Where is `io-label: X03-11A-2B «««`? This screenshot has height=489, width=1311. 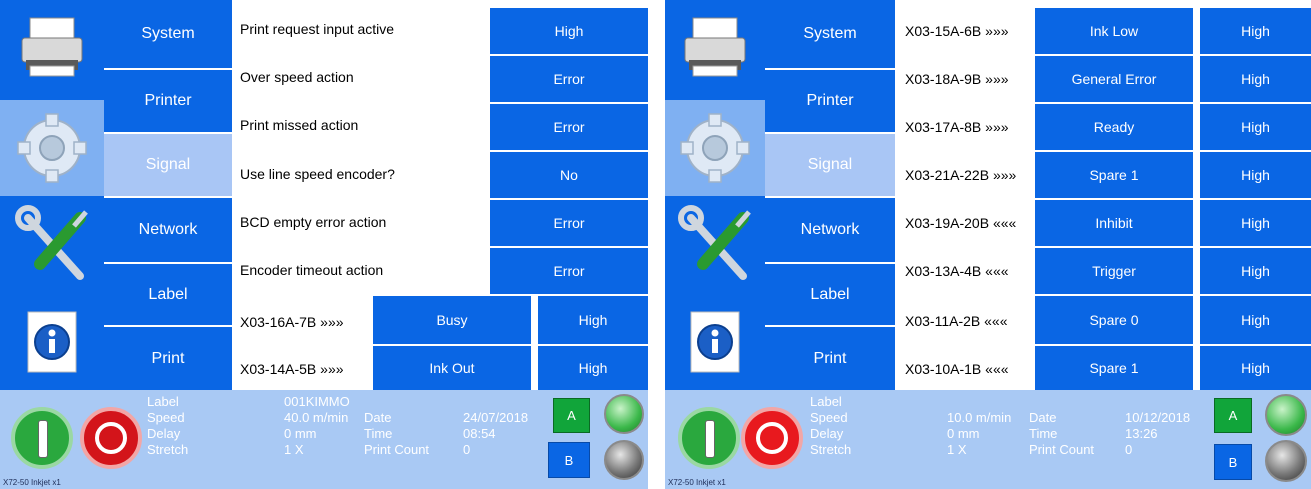 io-label: X03-11A-2B ««« is located at coordinates (966, 321).